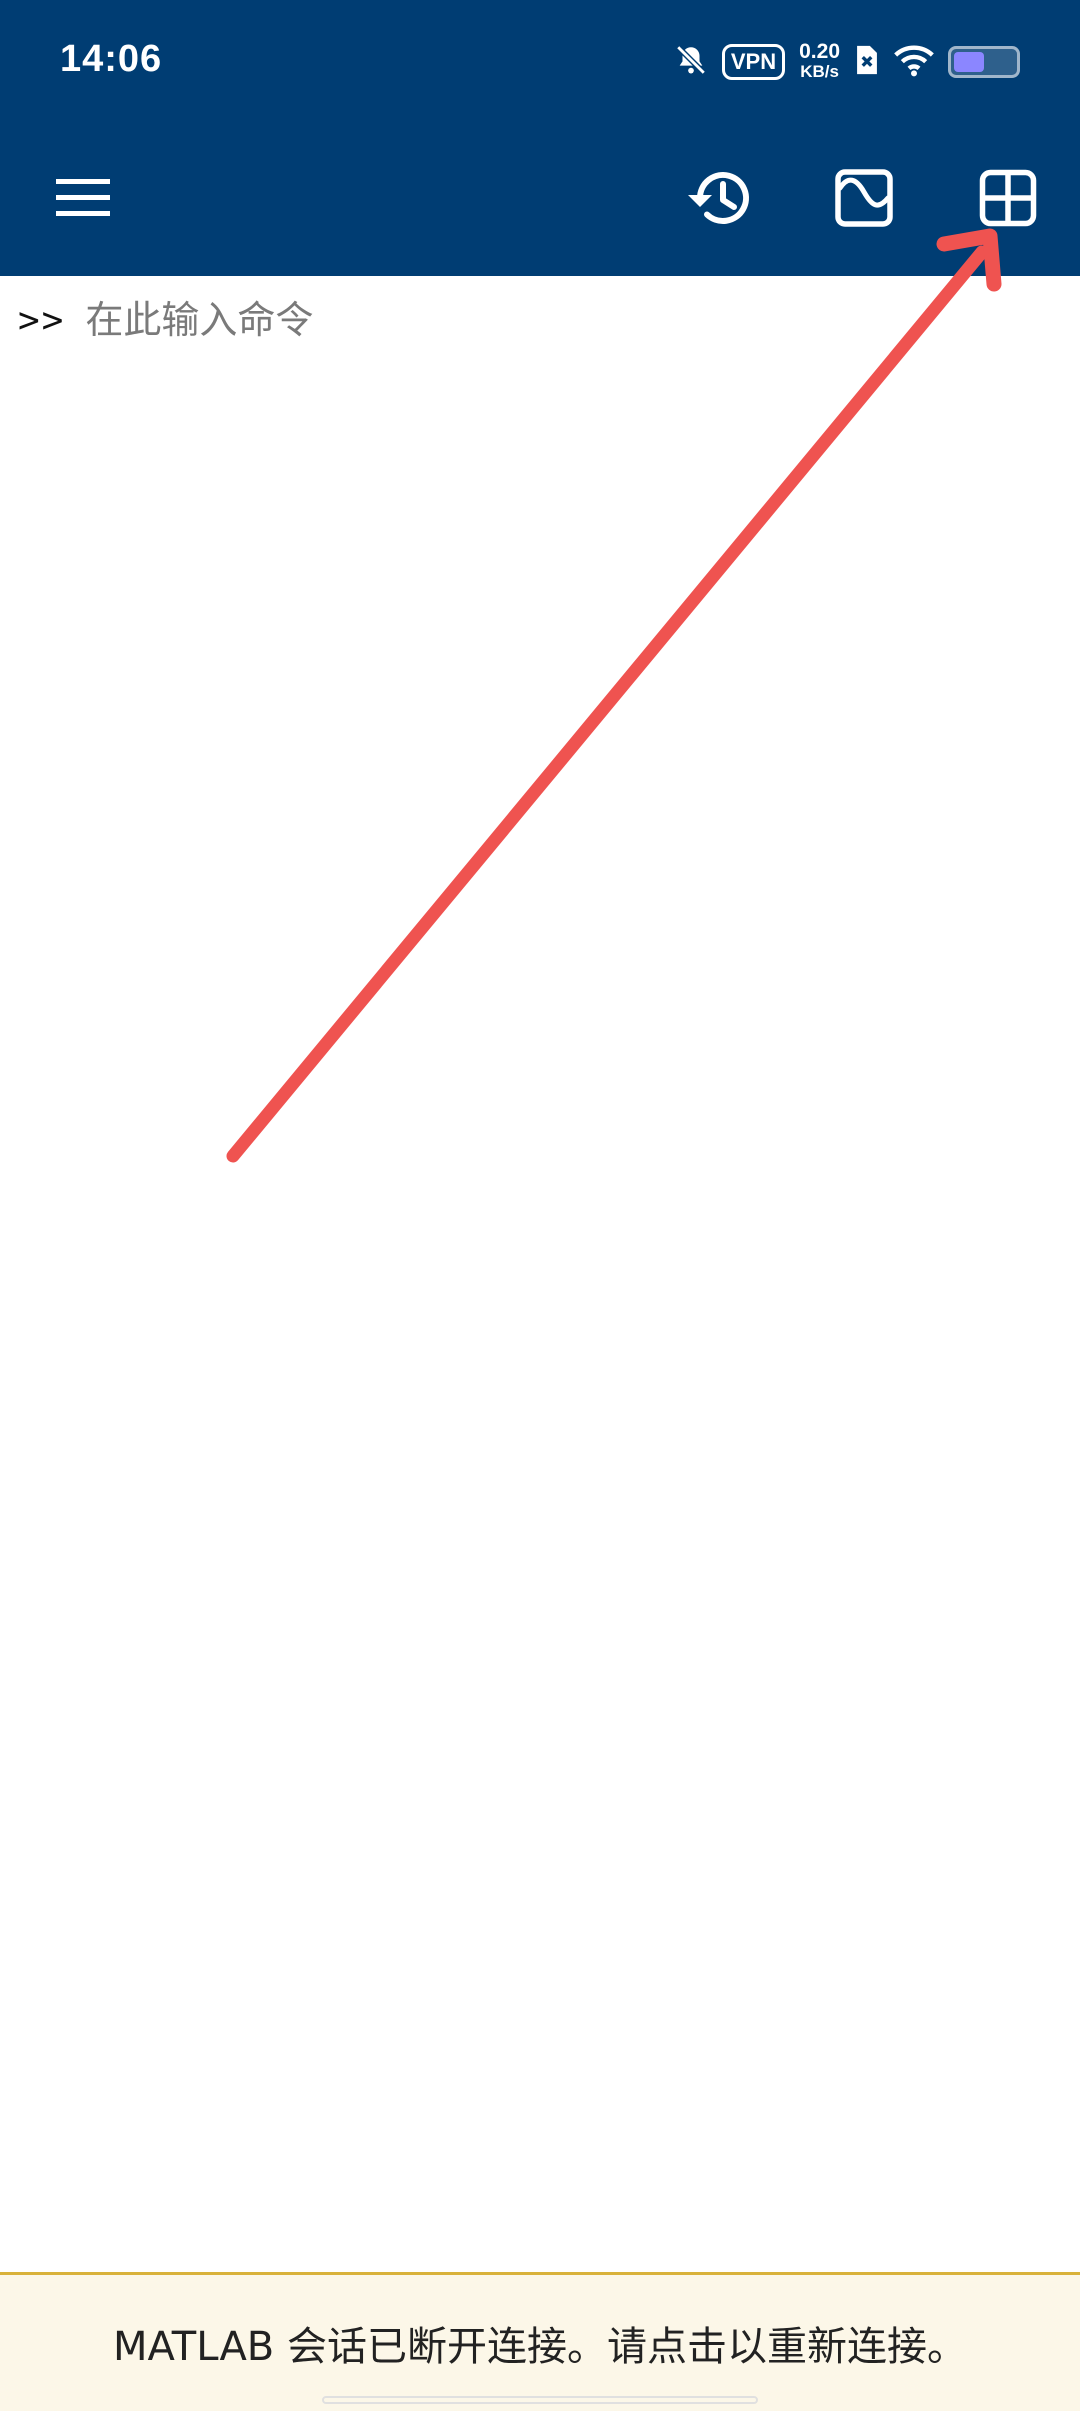  I want to click on command-input, so click(535, 320).